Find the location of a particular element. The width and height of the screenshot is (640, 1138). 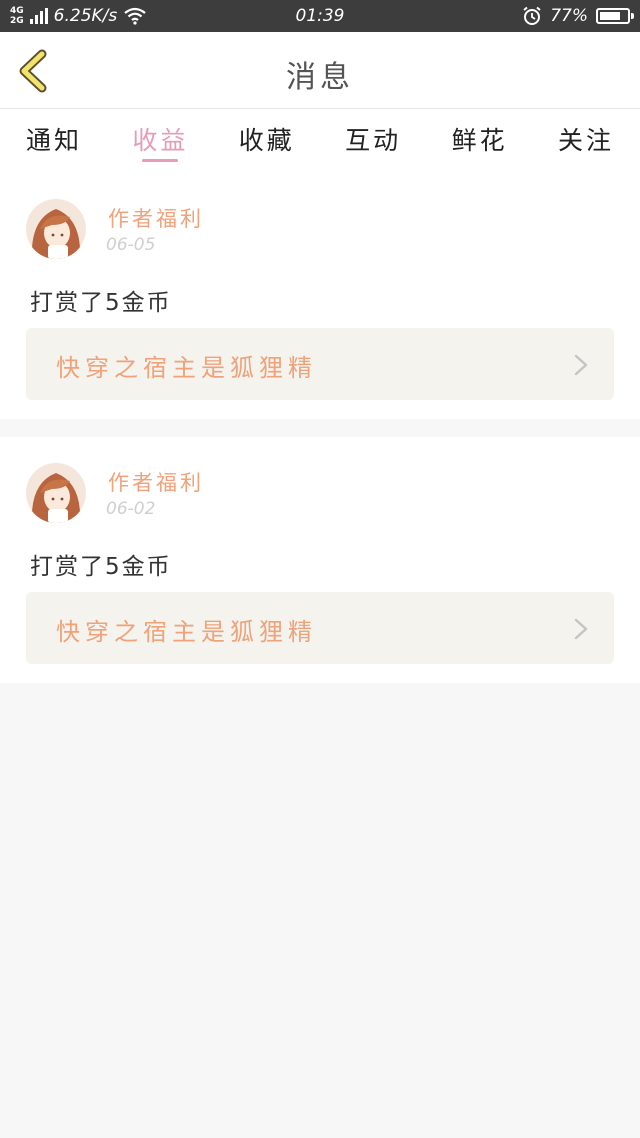

tab-notice: 通知 is located at coordinates (54, 141).